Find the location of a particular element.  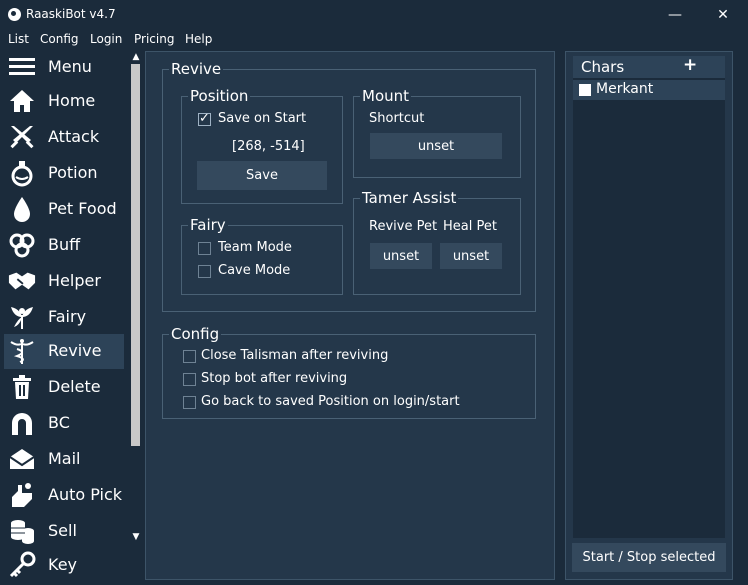

add-char-button: + is located at coordinates (690, 65).